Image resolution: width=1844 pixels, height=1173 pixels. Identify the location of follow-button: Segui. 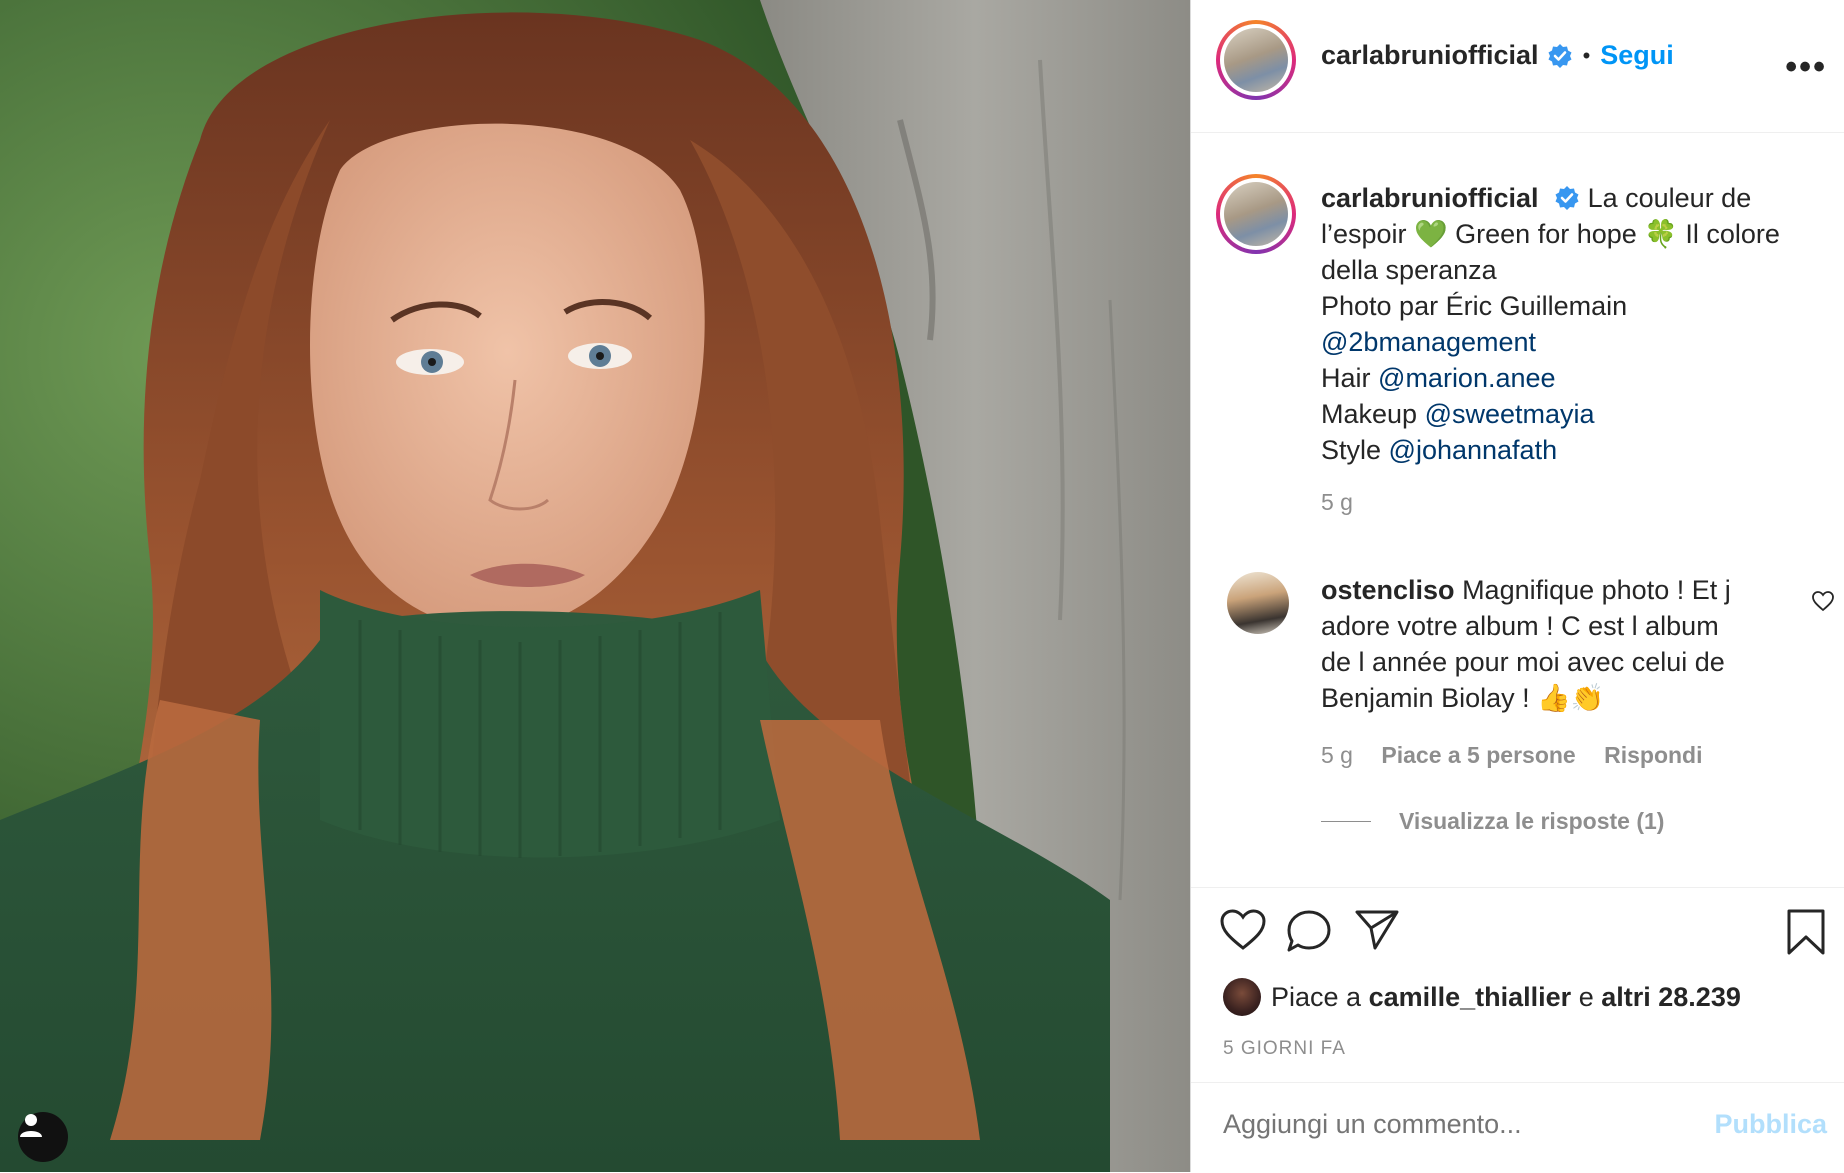
(1637, 55).